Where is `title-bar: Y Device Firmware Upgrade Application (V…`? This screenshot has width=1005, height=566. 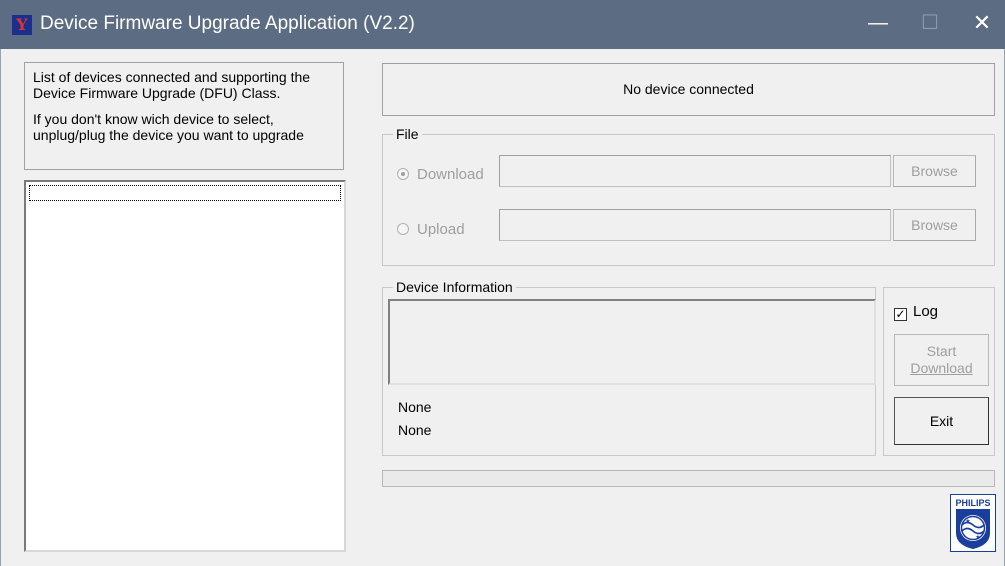 title-bar: Y Device Firmware Upgrade Application (V… is located at coordinates (502, 24).